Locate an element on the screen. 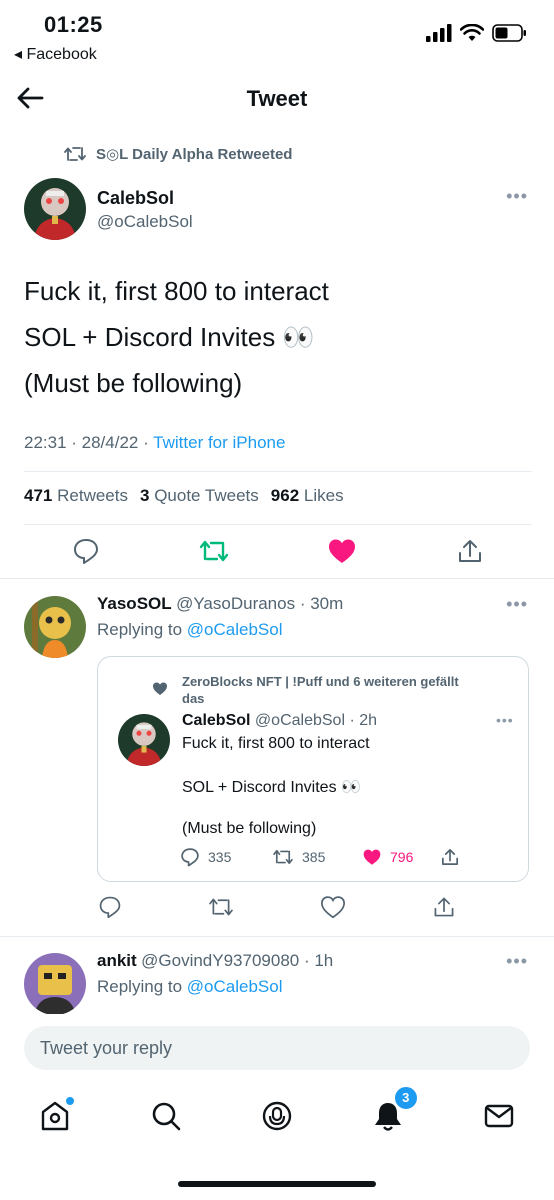 The image size is (554, 1200). likes-count: 962 is located at coordinates (285, 495).